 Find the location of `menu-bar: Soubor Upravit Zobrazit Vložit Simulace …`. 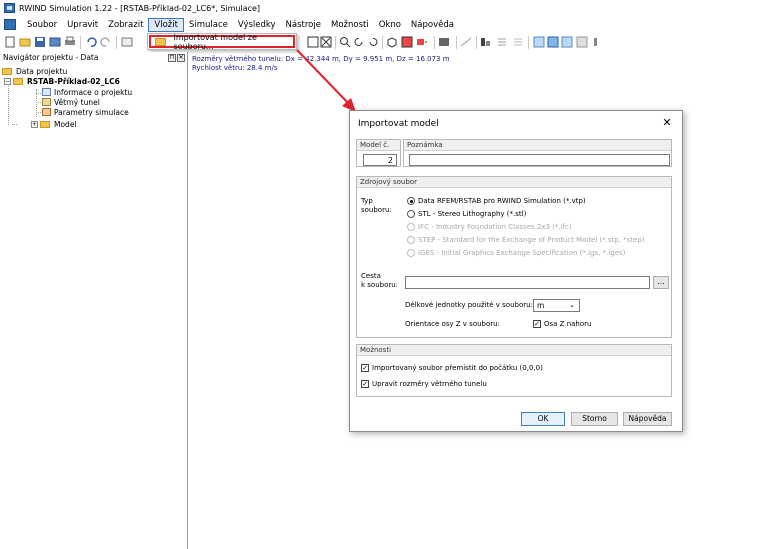

menu-bar: Soubor Upravit Zobrazit Vložit Simulace … is located at coordinates (380, 24).